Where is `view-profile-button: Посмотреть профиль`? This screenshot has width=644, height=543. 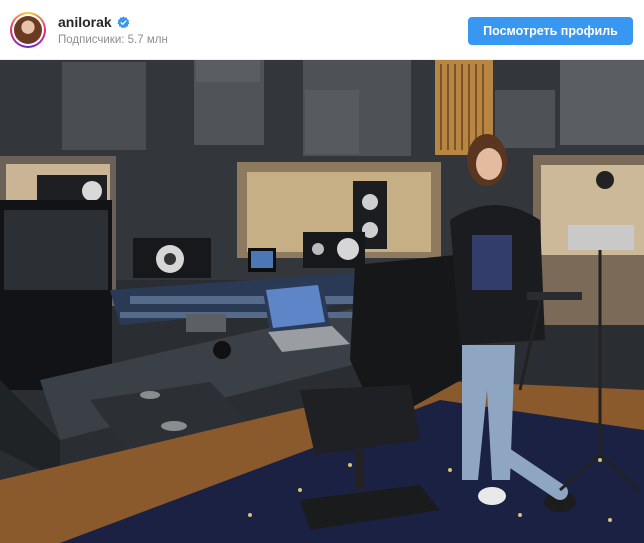
view-profile-button: Посмотреть профиль is located at coordinates (550, 31).